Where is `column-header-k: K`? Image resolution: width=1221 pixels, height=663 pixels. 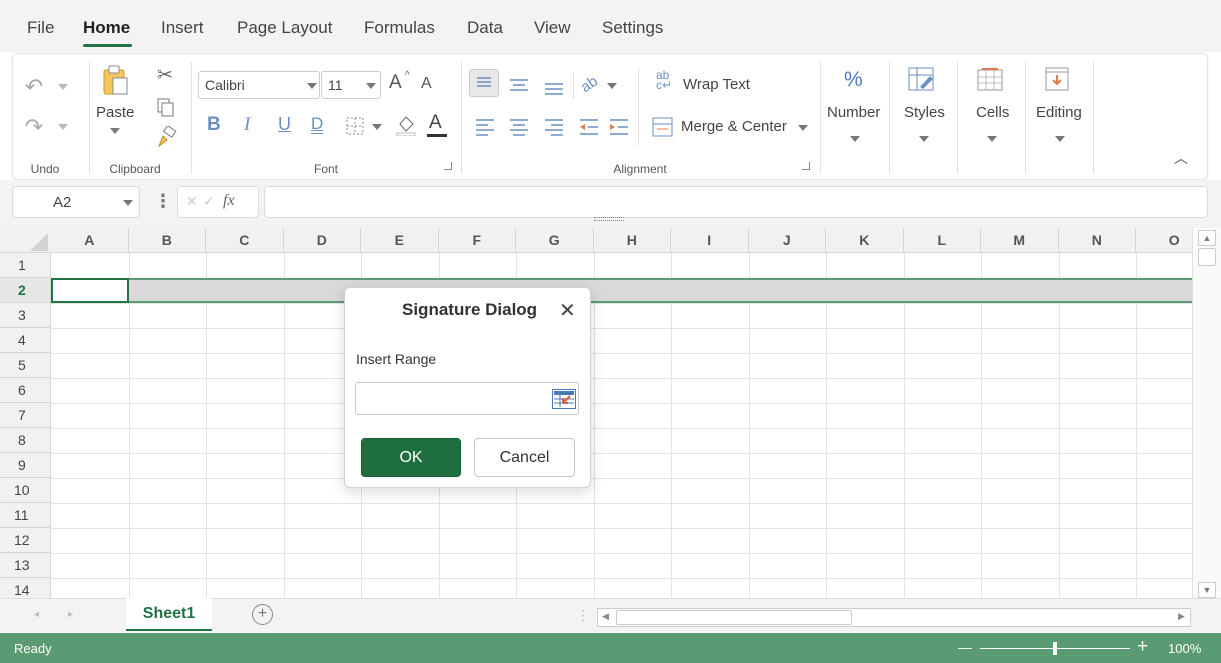
column-header-k: K is located at coordinates (865, 240).